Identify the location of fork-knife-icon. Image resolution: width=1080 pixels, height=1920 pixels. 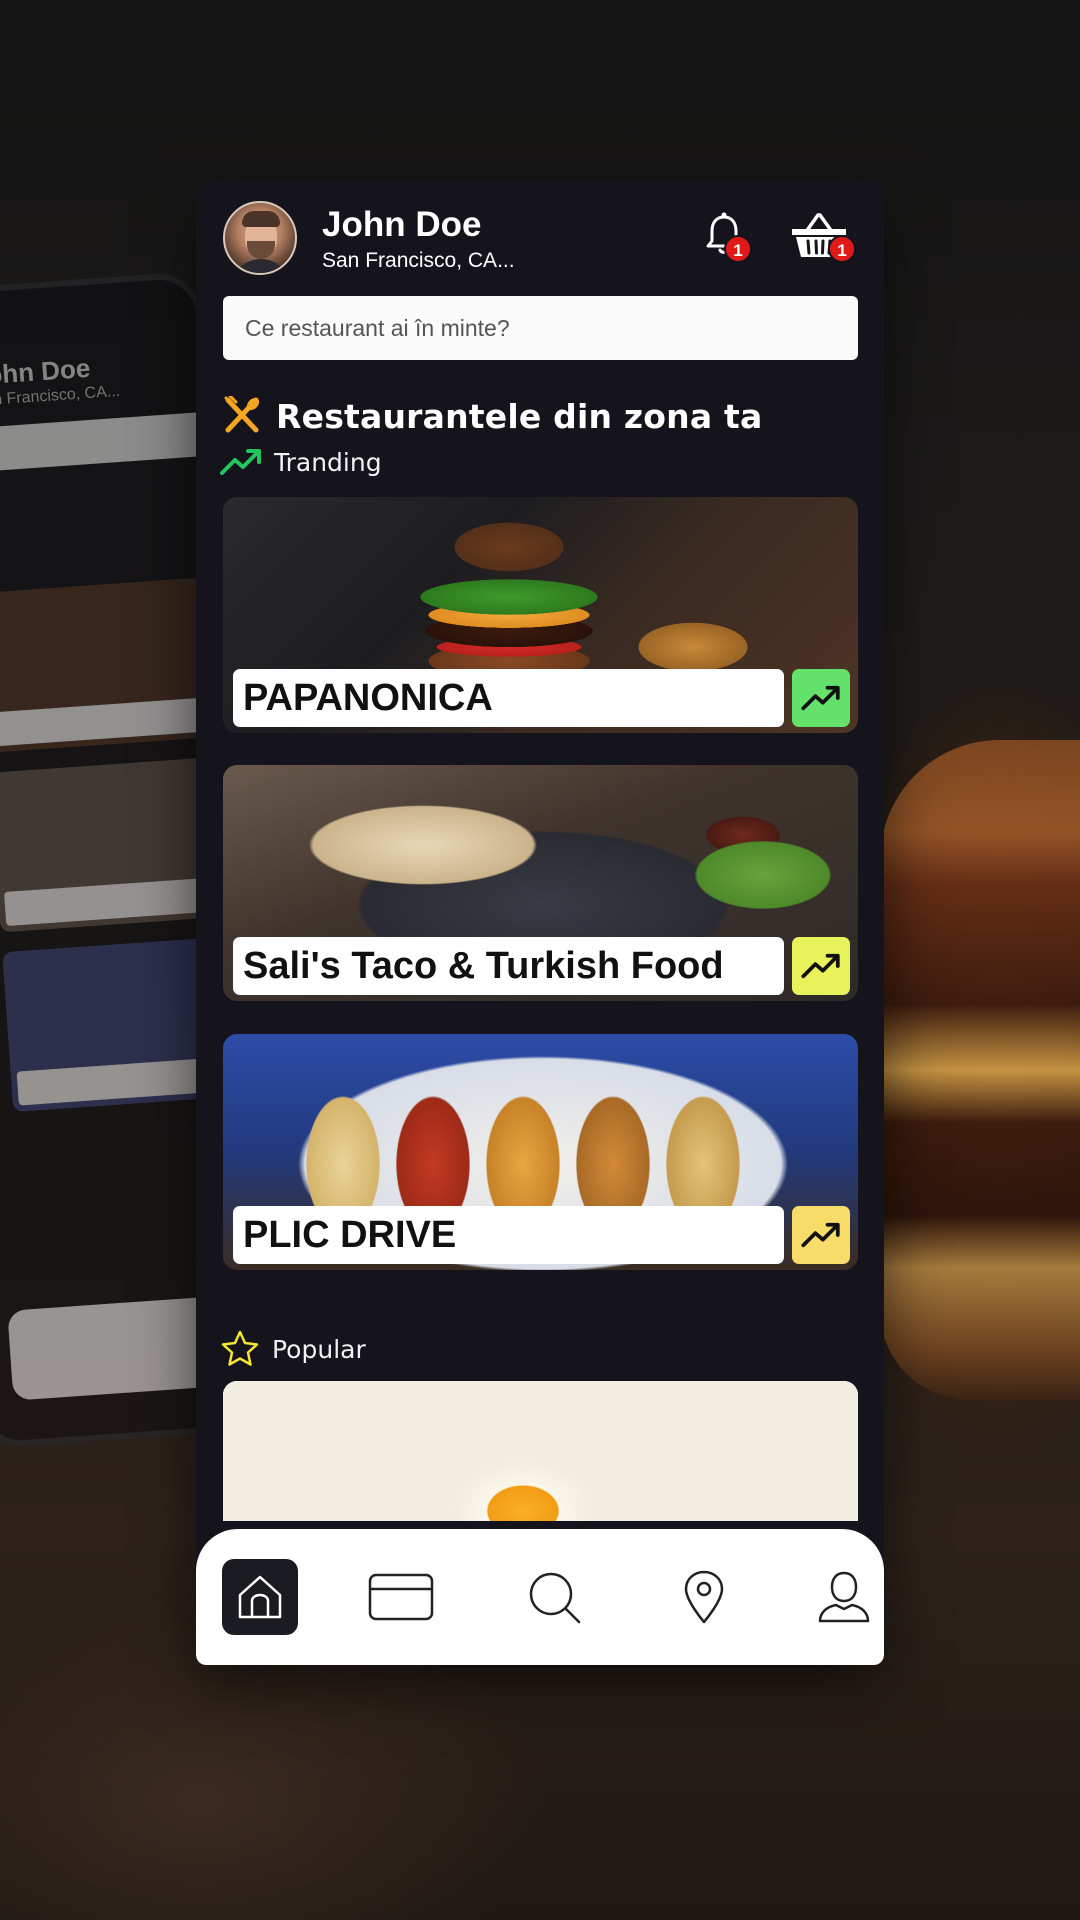
(242, 414).